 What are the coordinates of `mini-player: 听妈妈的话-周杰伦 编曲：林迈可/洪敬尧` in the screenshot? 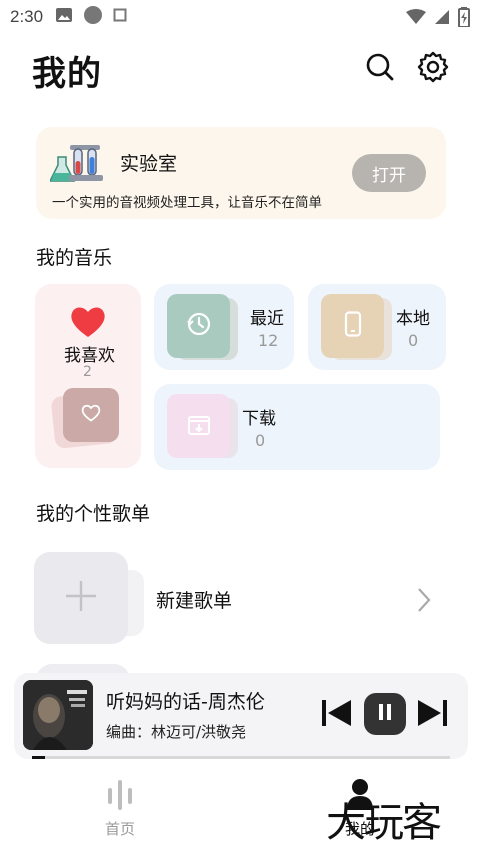 It's located at (241, 716).